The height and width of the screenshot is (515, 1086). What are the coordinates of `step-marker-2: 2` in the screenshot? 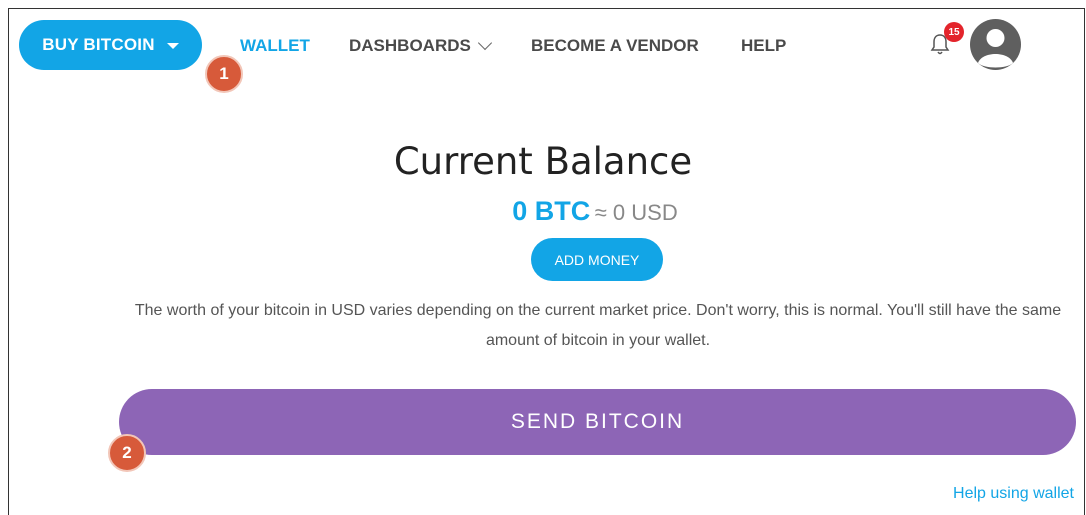 It's located at (127, 453).